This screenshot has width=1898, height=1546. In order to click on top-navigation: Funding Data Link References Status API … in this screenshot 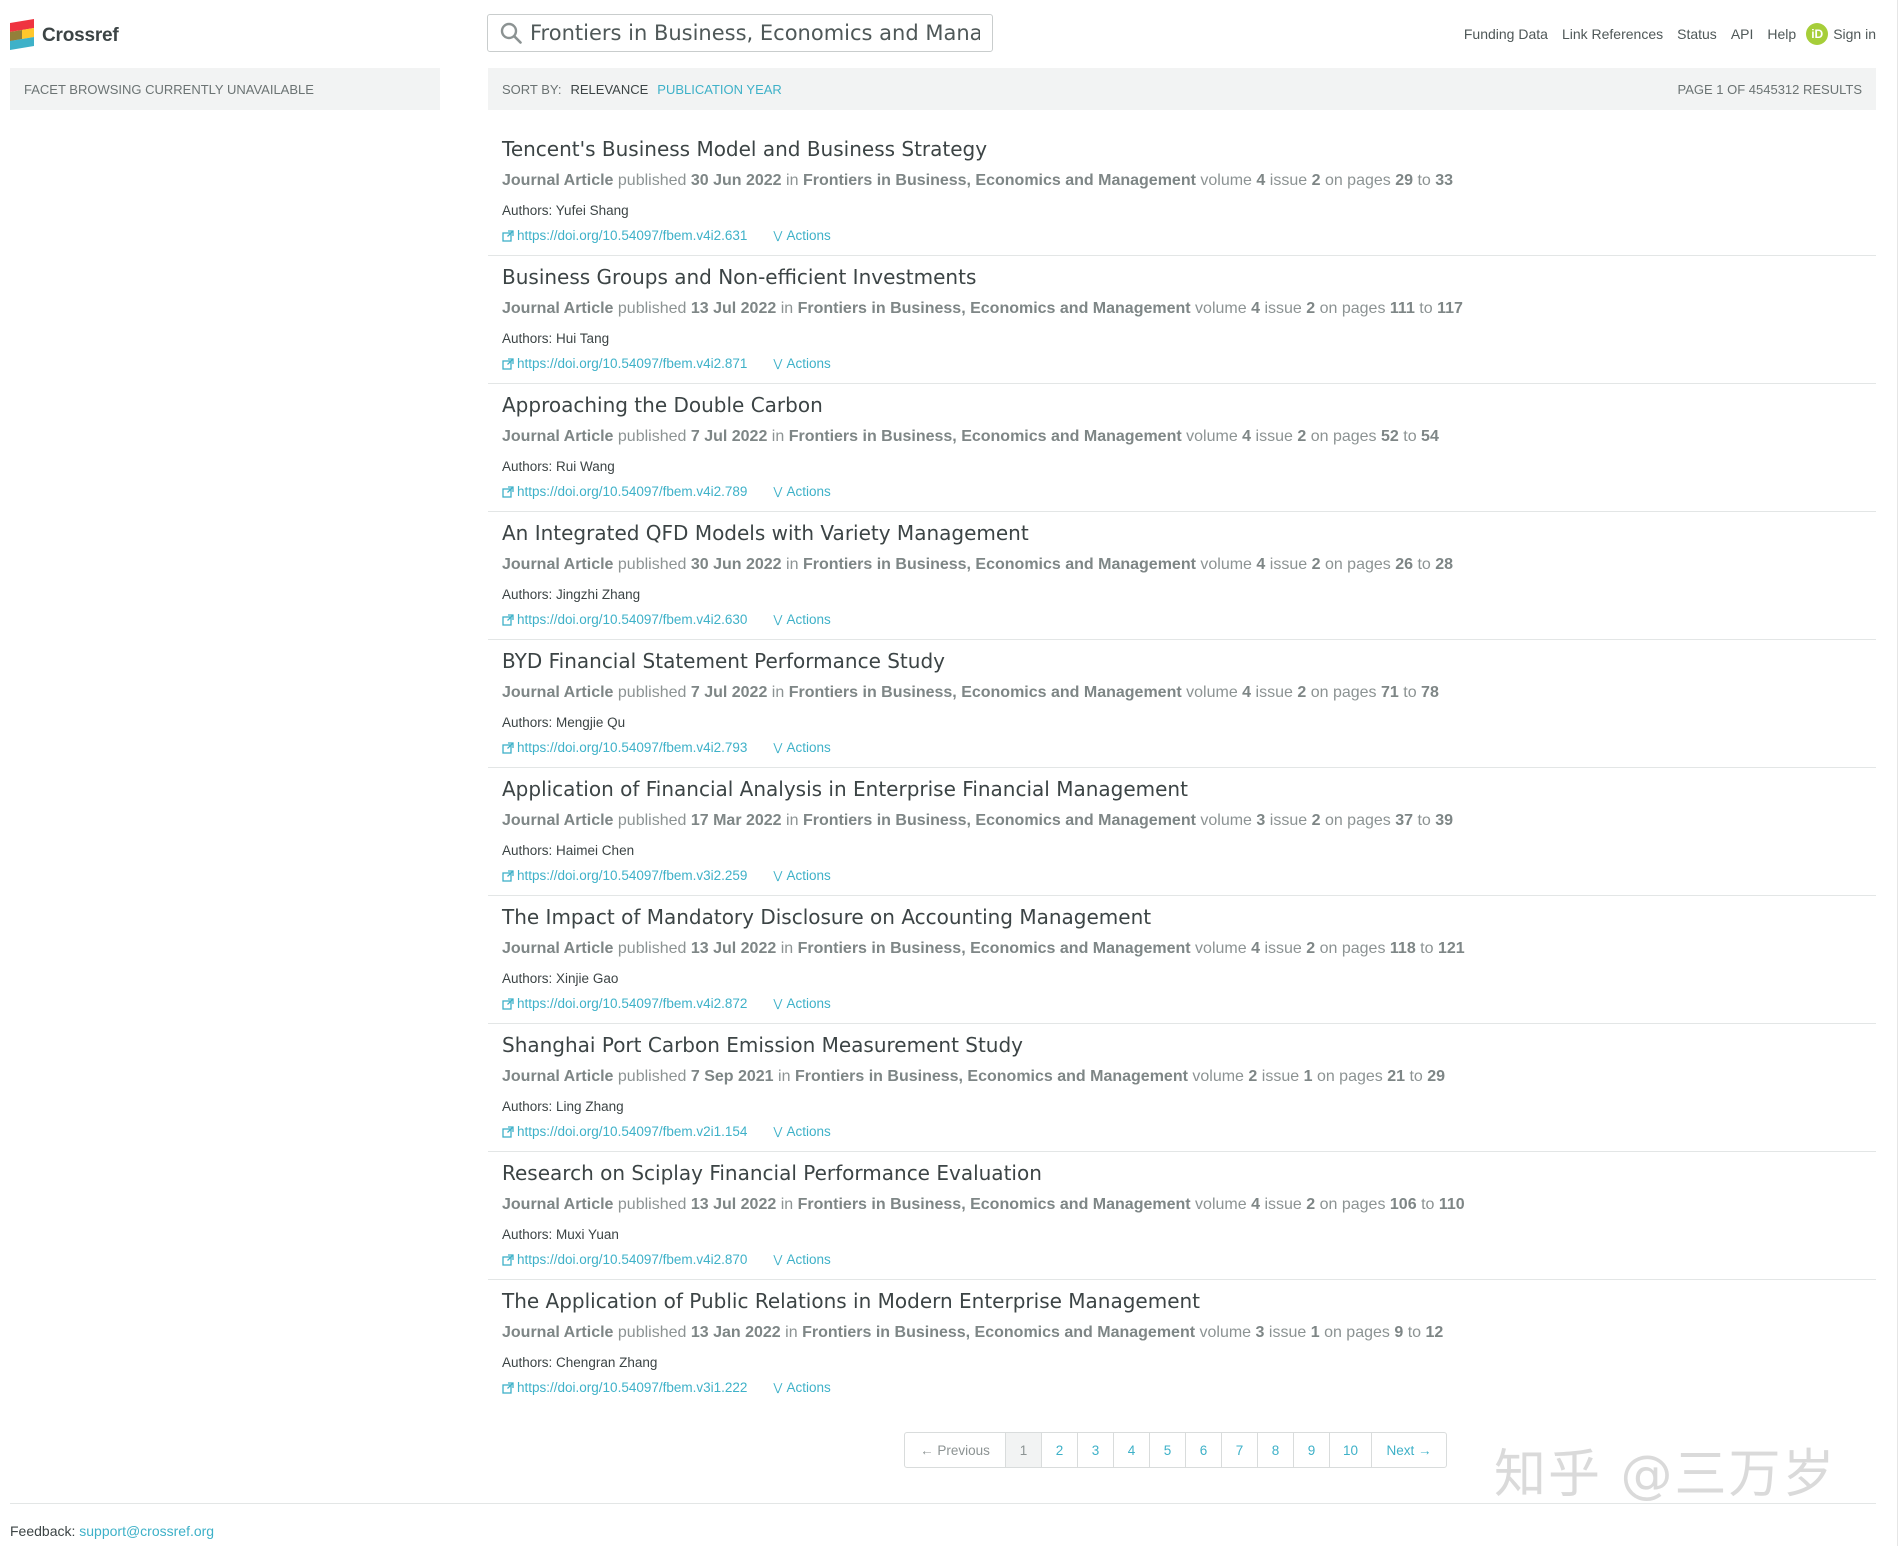, I will do `click(1663, 34)`.